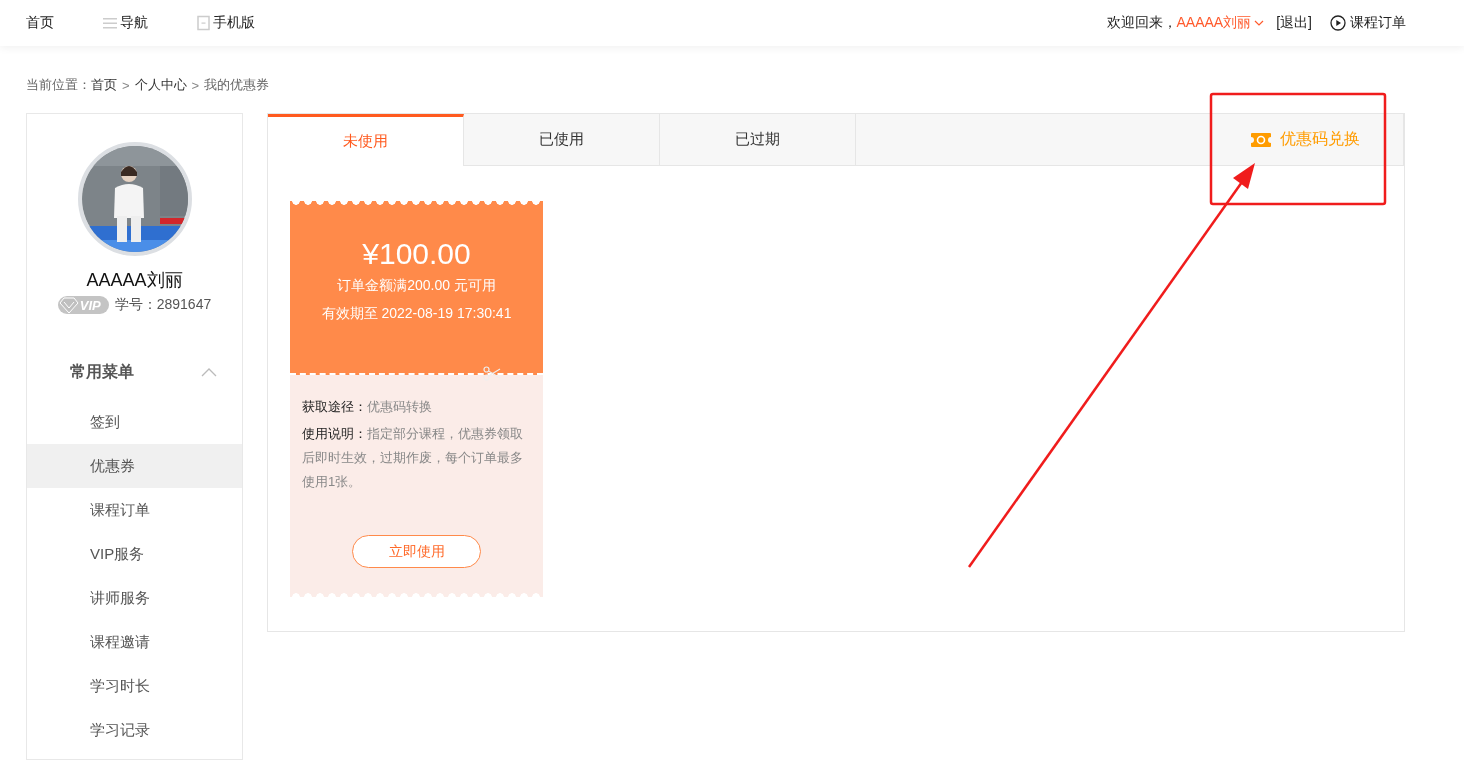 The width and height of the screenshot is (1464, 769). I want to click on coupon-expiry: 有效期至 2022-08-19 17:30:41, so click(416, 314).